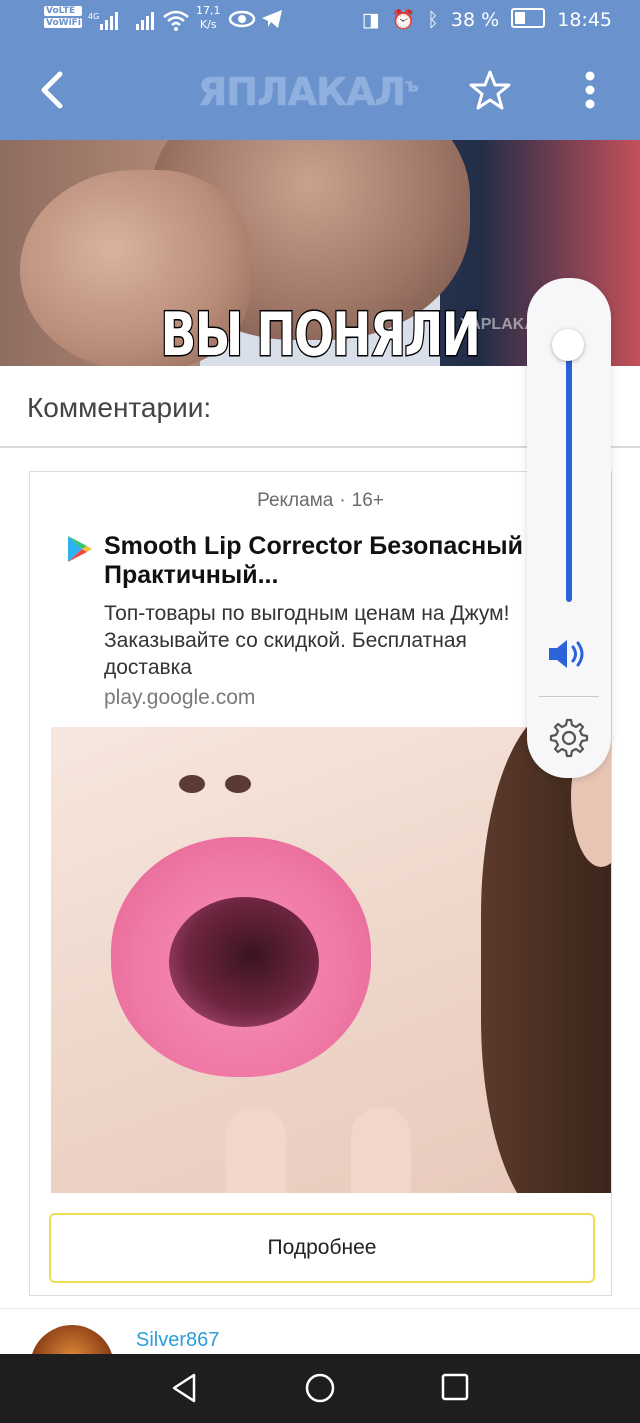 This screenshot has width=640, height=1423. I want to click on ad-meta: Реклама · 16+, so click(320, 501).